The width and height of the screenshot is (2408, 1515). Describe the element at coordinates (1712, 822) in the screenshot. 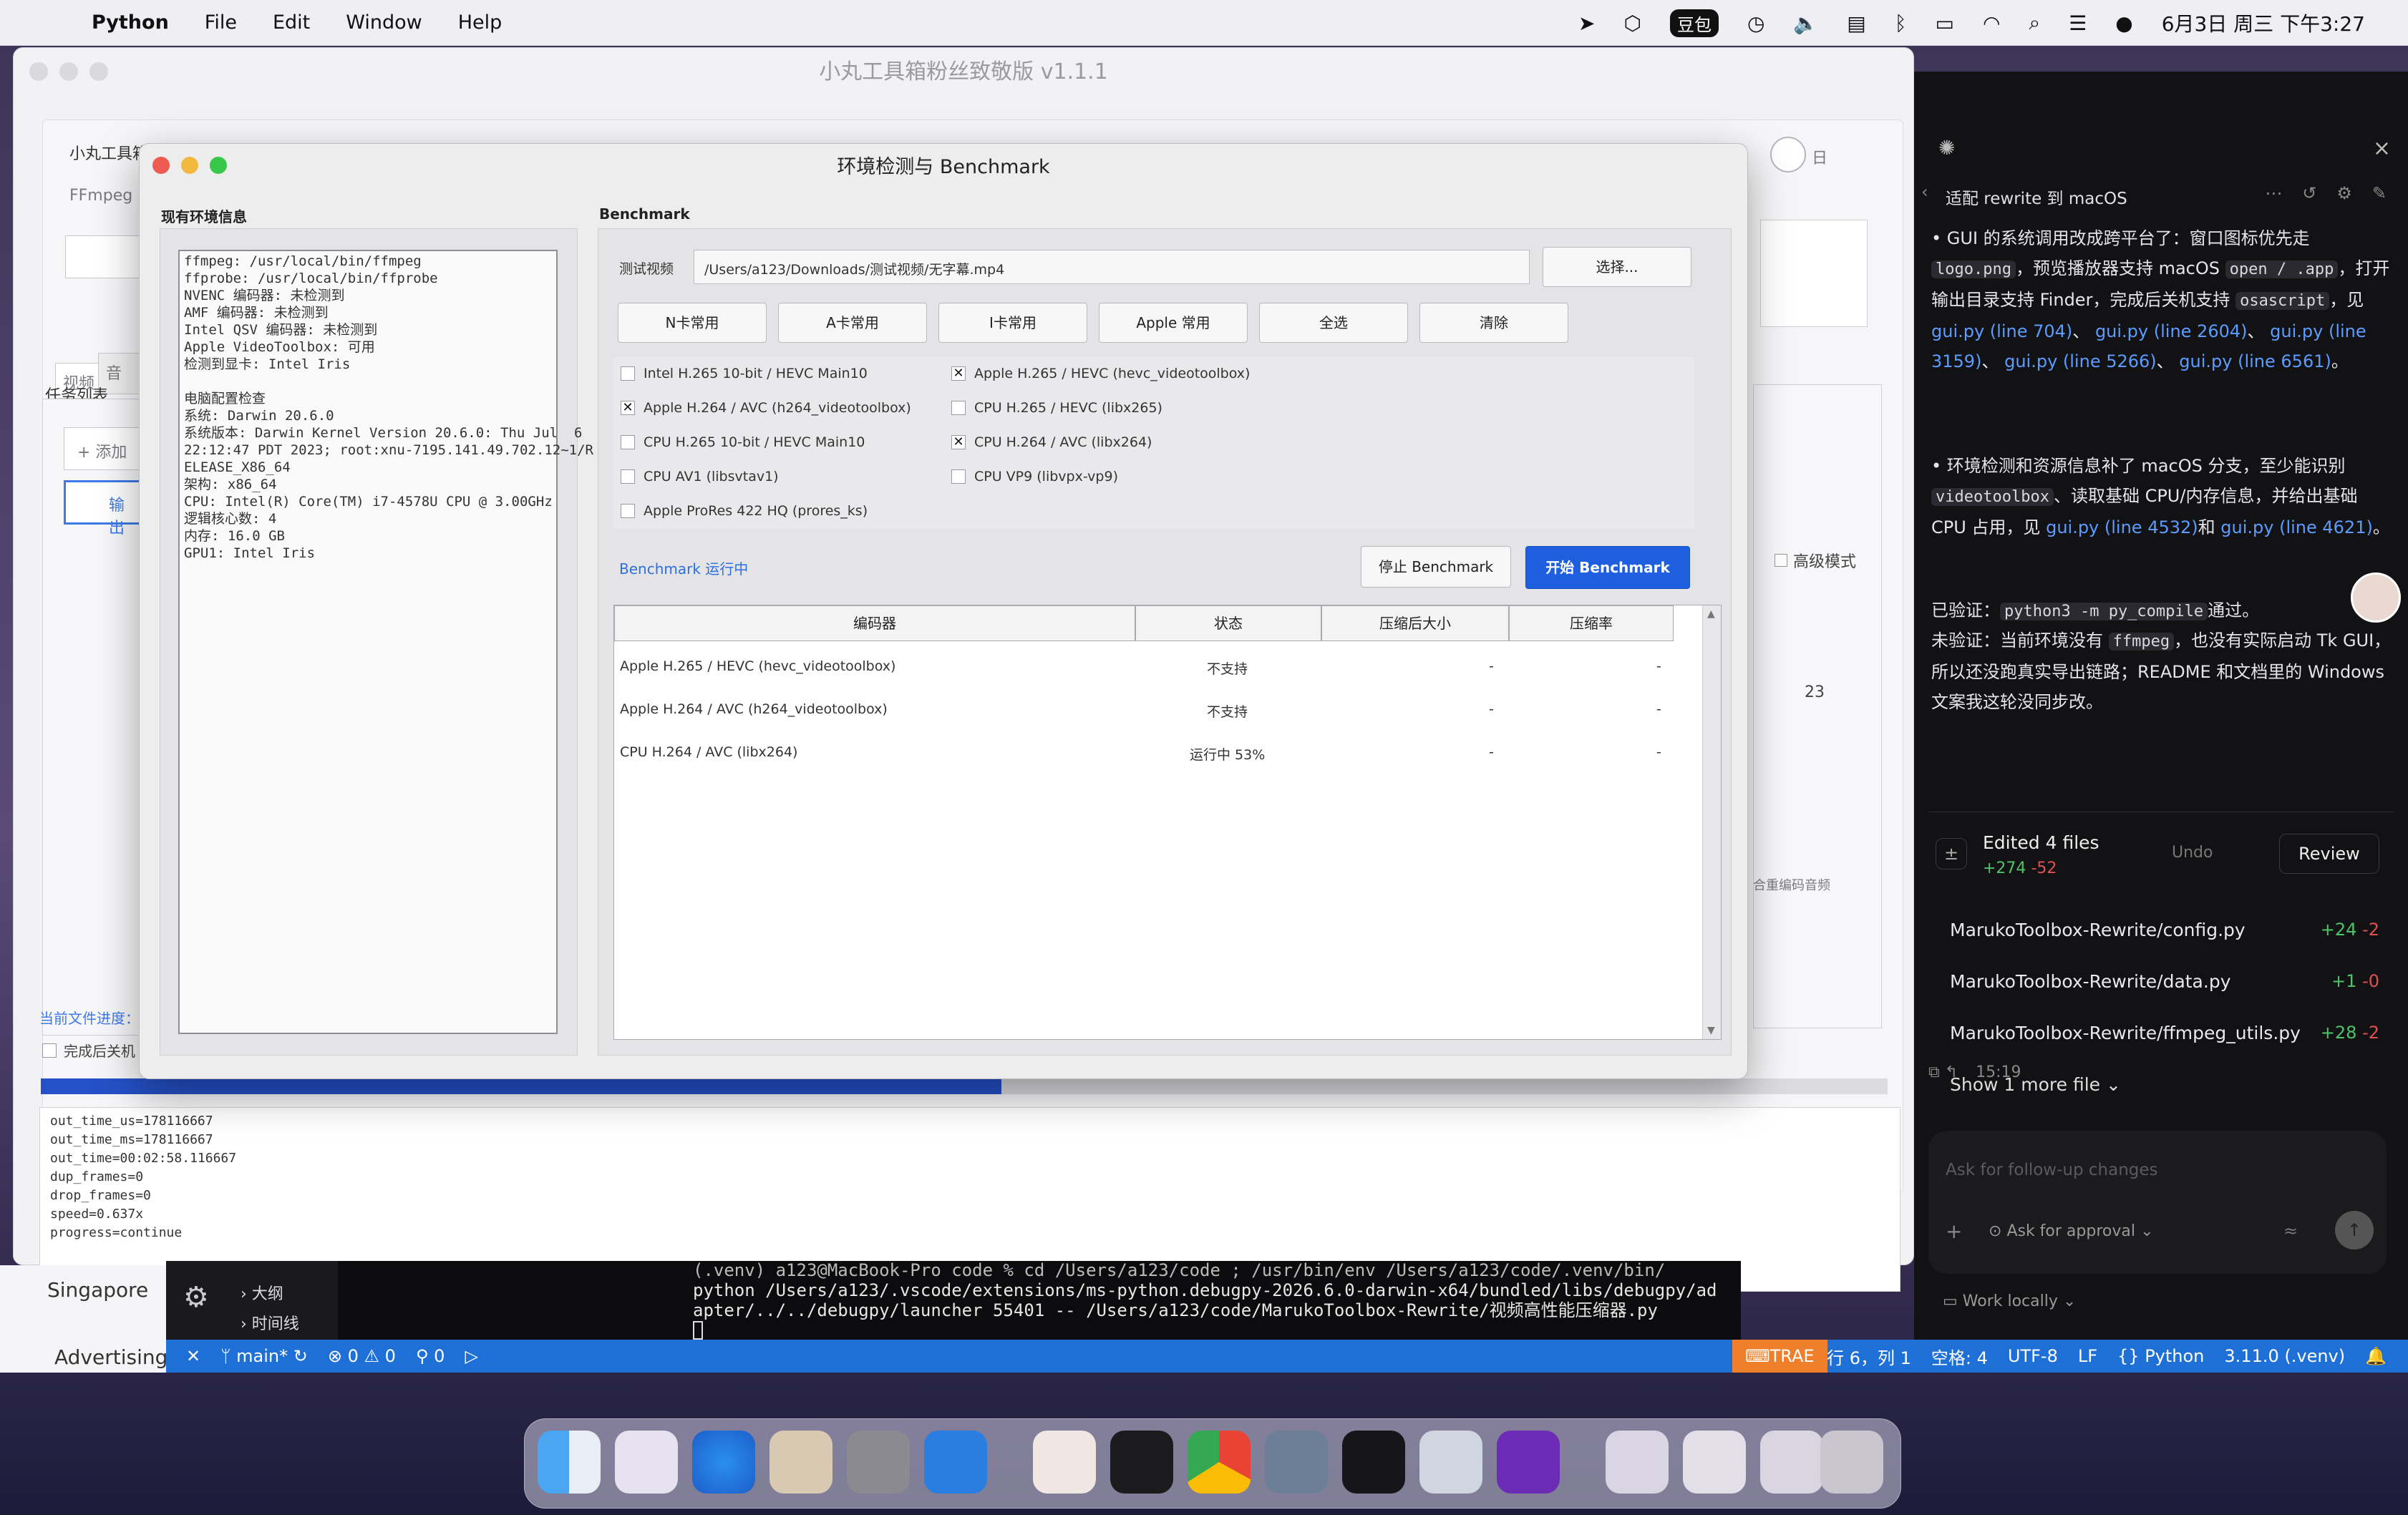

I see `table-scrollbar: ▲ ▼` at that location.